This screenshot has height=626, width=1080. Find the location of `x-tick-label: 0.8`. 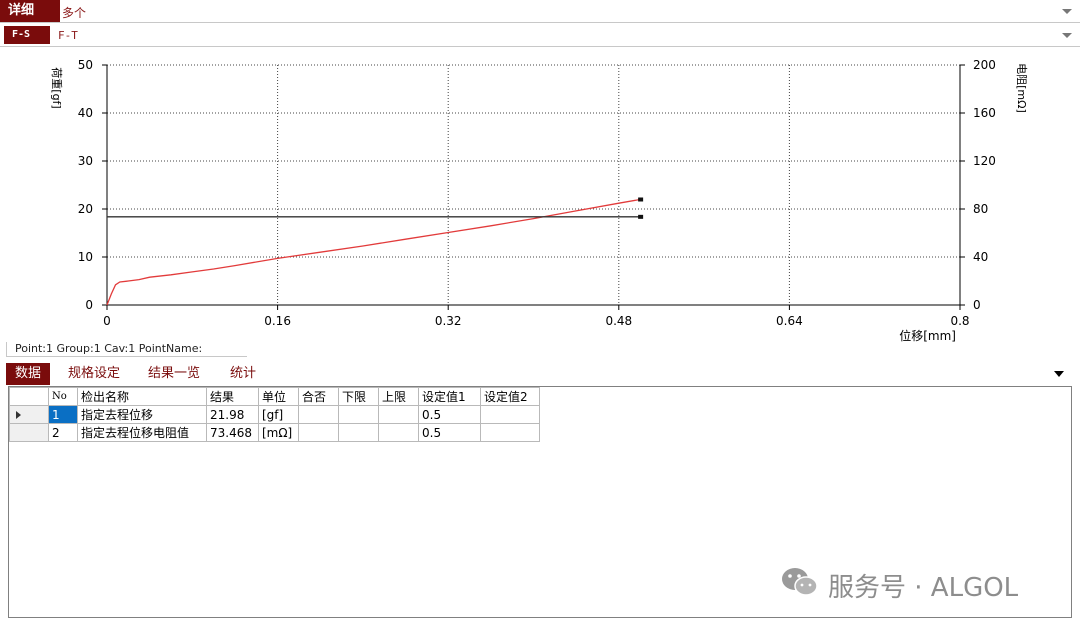

x-tick-label: 0.8 is located at coordinates (959, 321).